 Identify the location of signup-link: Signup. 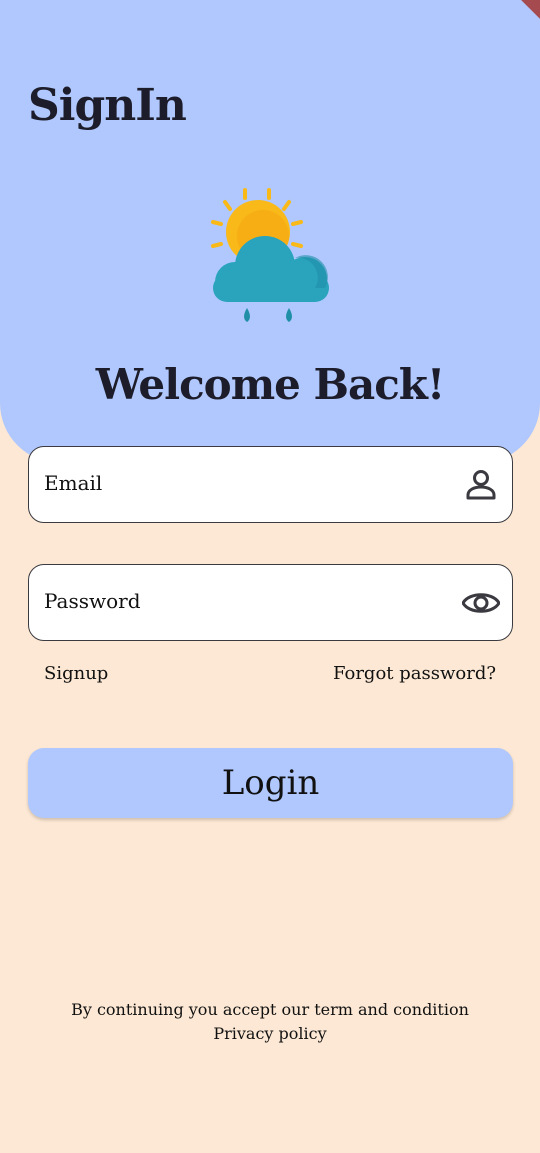
(76, 673).